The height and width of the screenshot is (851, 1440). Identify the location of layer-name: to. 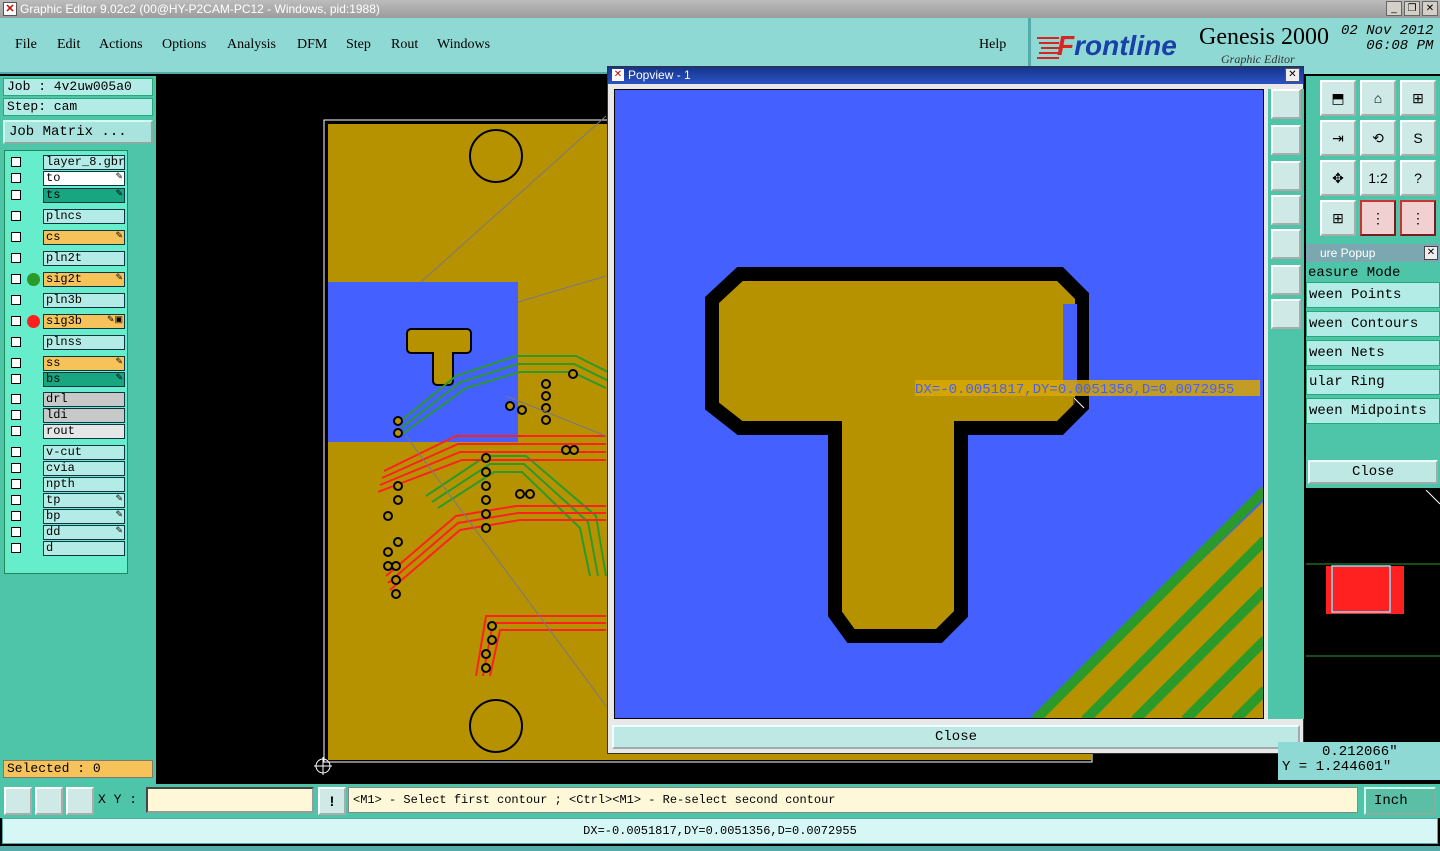
(84, 178).